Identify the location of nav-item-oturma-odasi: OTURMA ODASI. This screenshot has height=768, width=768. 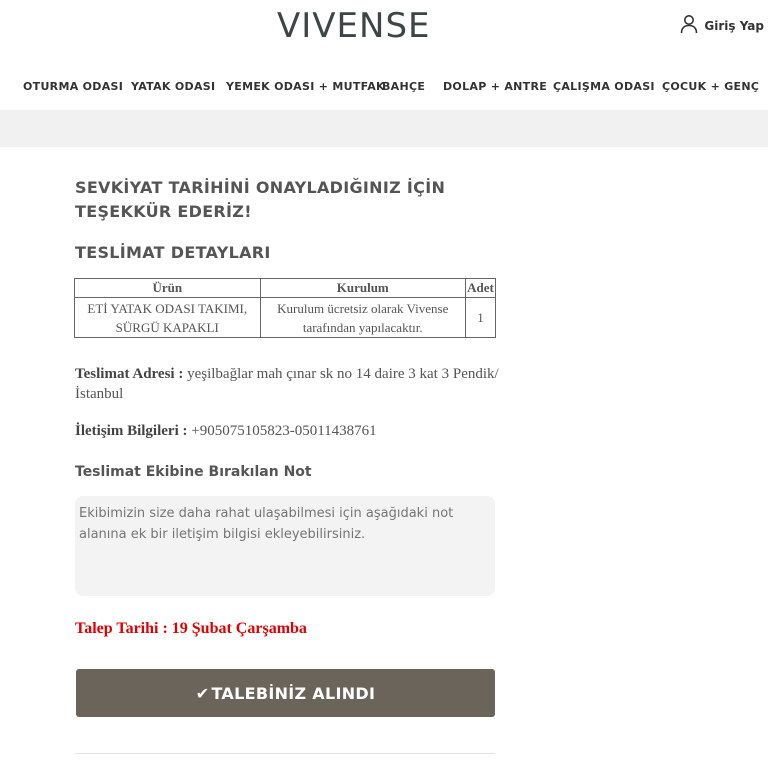
(73, 86).